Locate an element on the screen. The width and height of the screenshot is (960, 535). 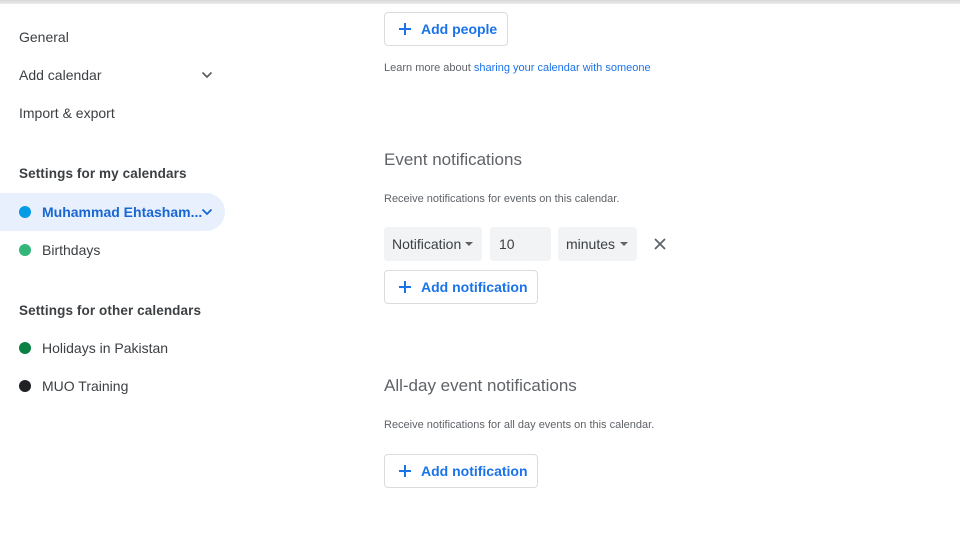
sidebar-item-holidays: Holidays in Pakistan is located at coordinates (112, 348).